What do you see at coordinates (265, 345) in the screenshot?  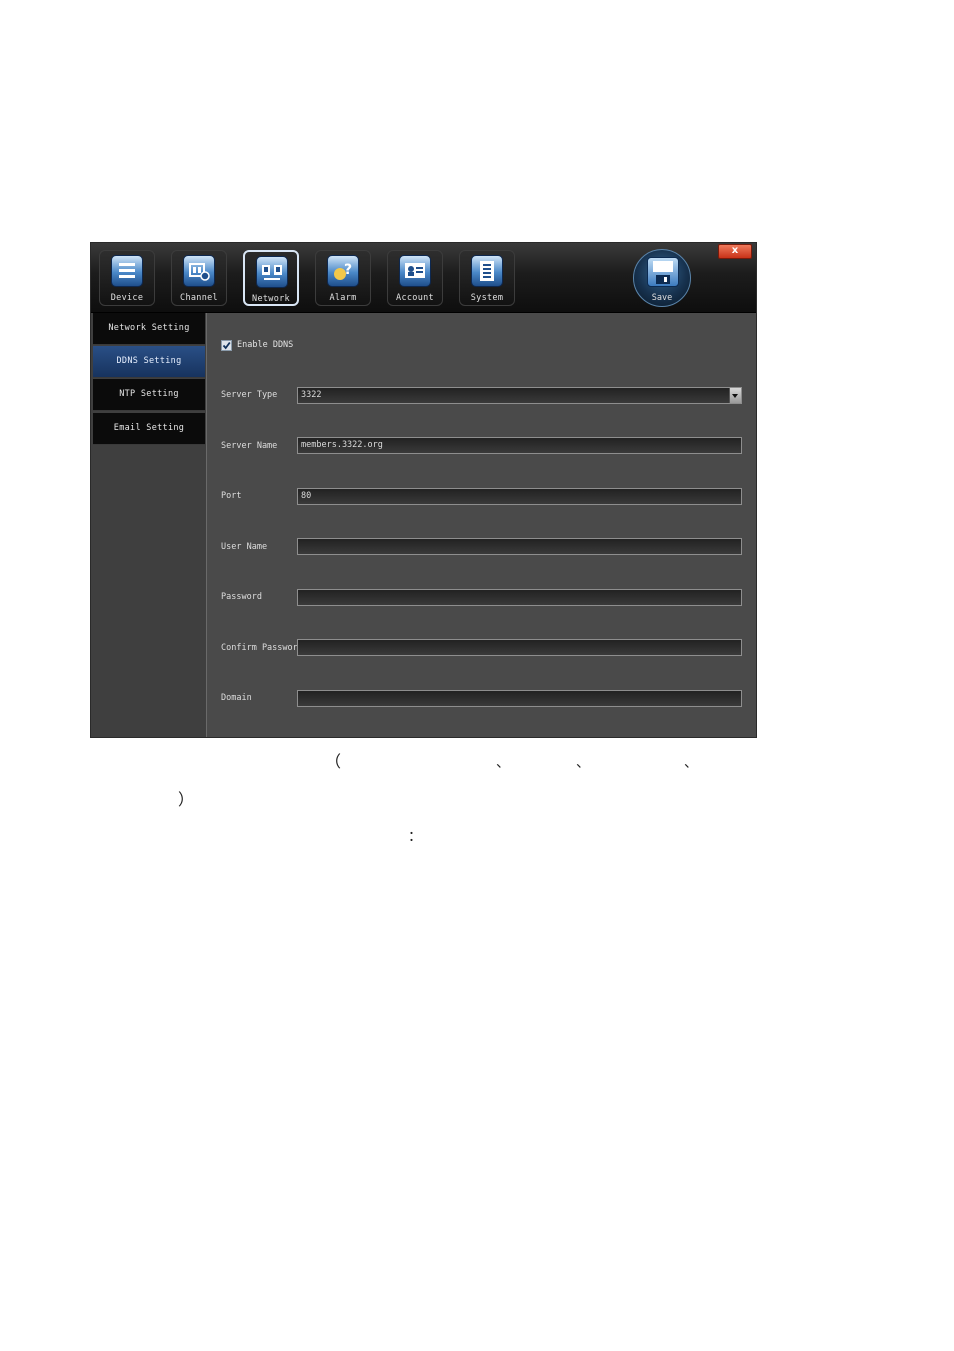 I see `enable-ddns-label: Enable DDNS` at bounding box center [265, 345].